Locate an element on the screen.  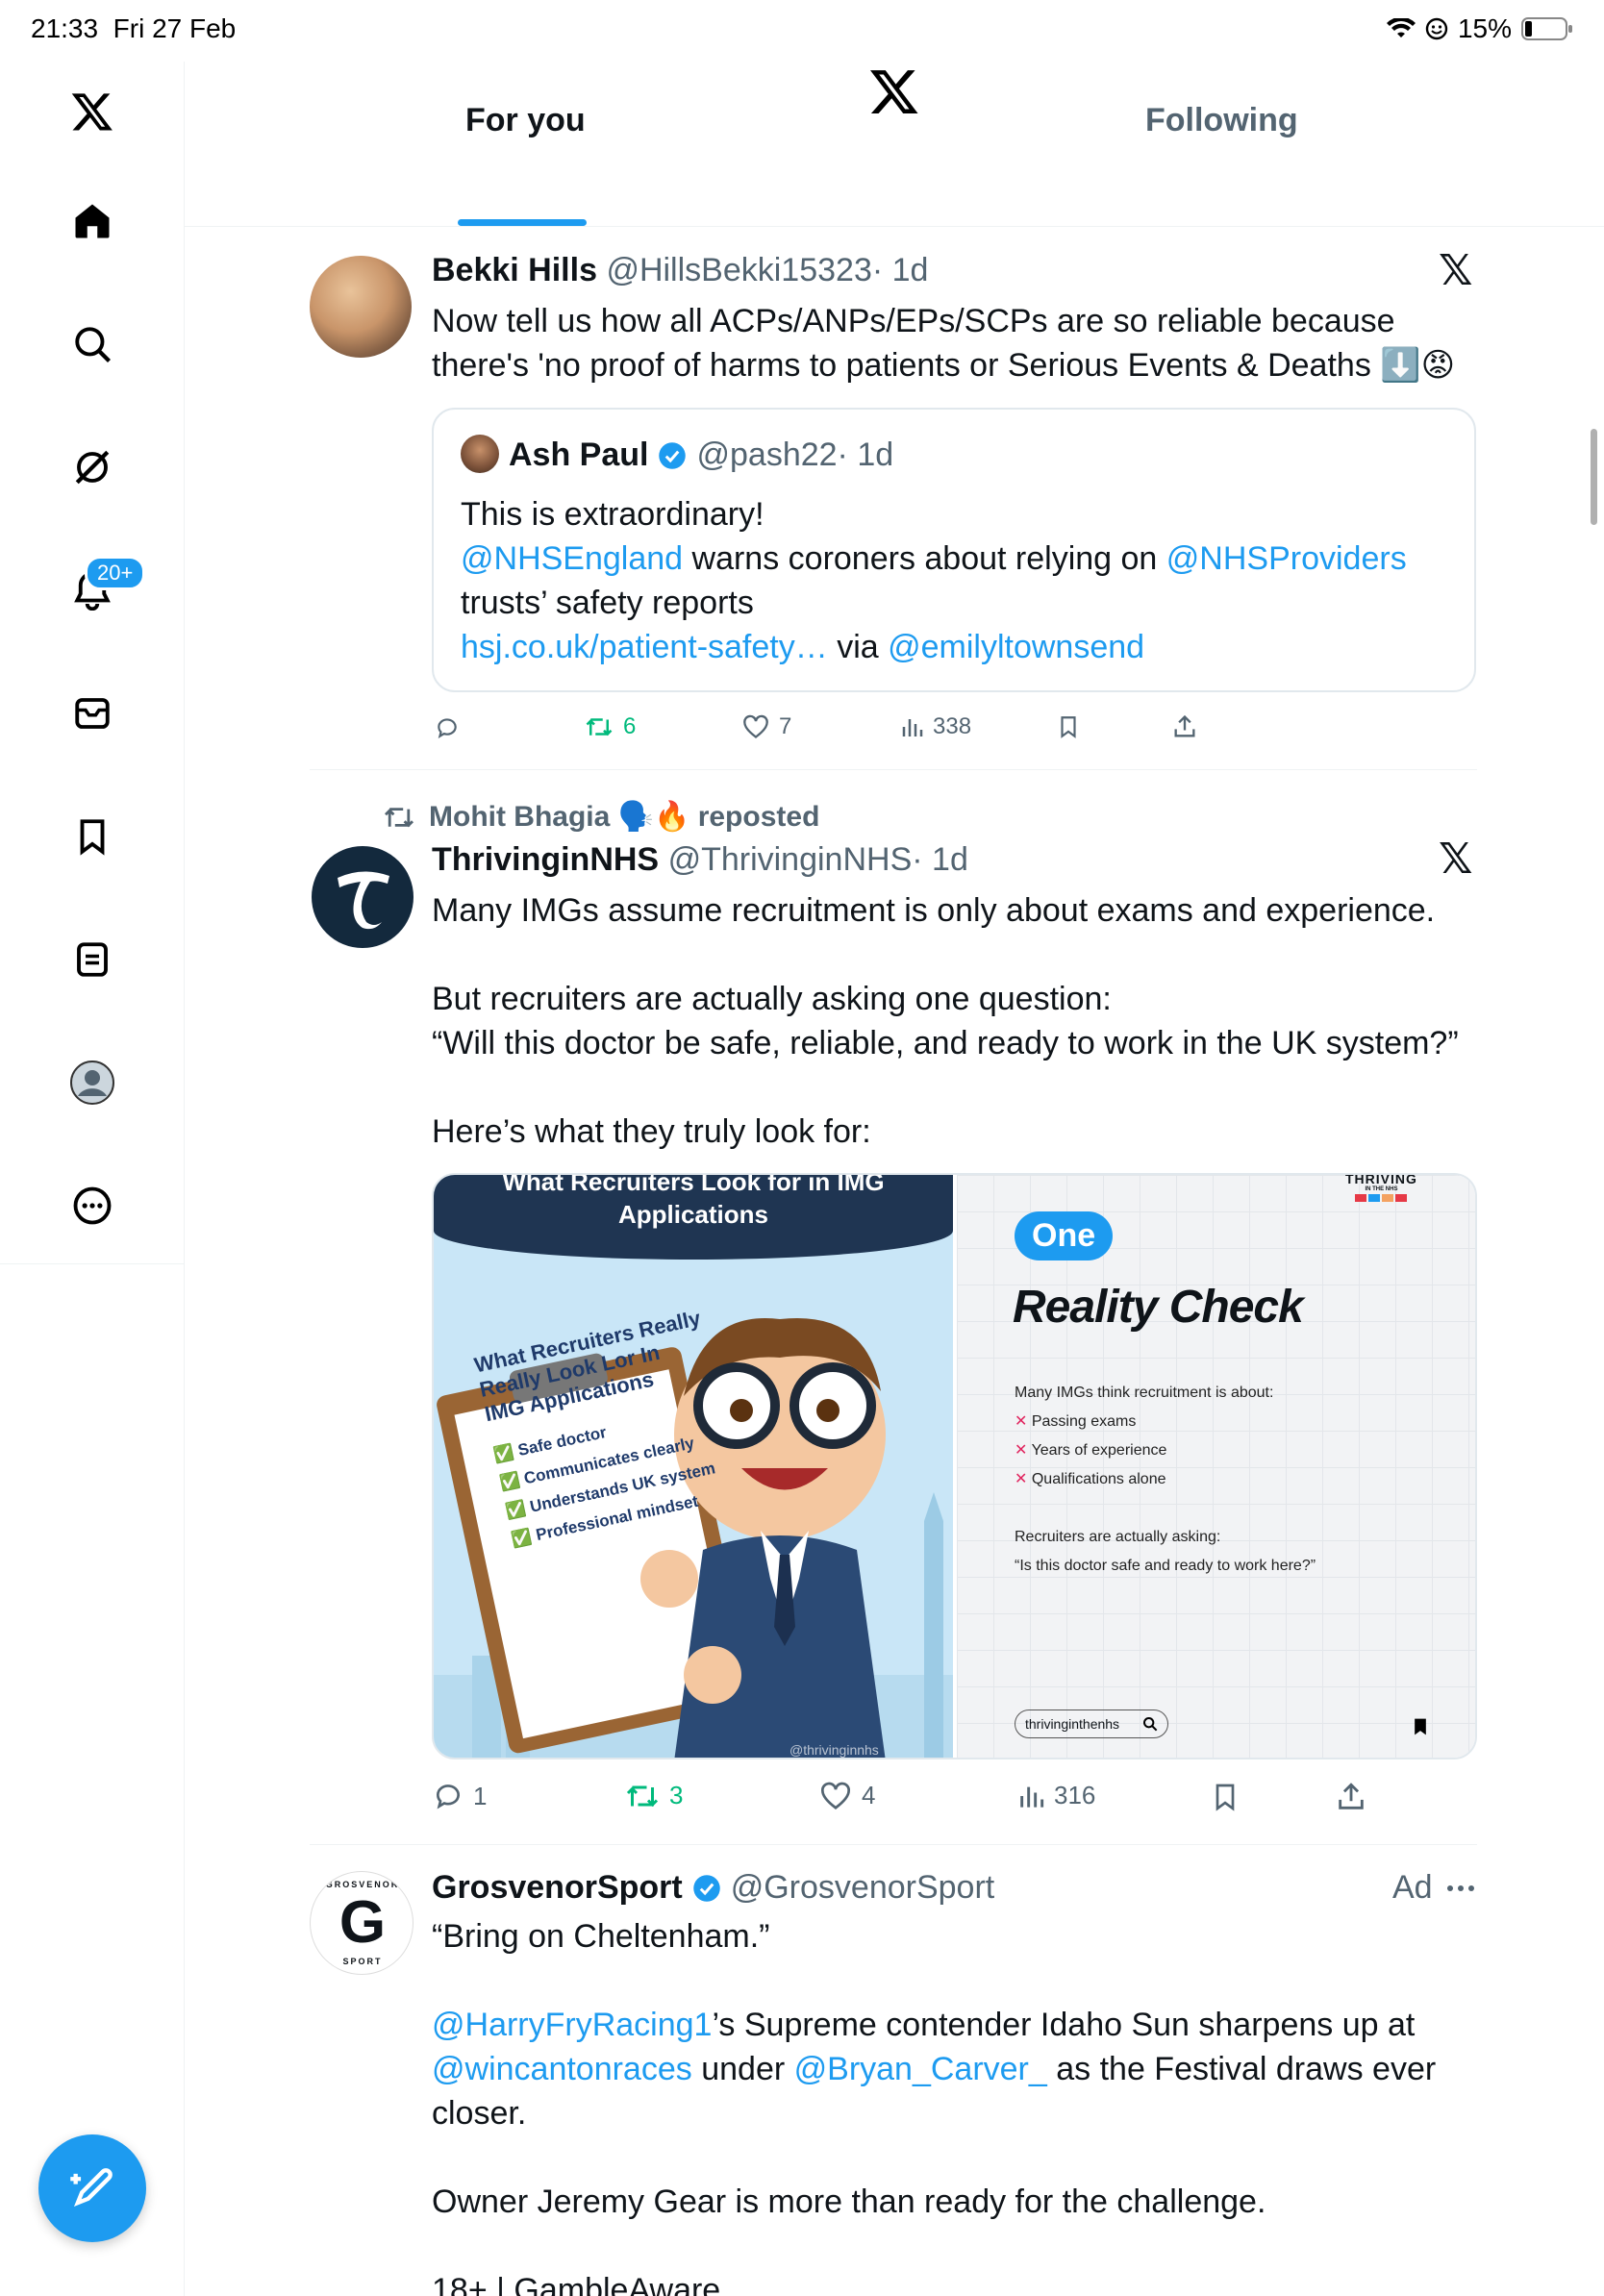
avatar: GROSVENOR G SPORT is located at coordinates (362, 1923).